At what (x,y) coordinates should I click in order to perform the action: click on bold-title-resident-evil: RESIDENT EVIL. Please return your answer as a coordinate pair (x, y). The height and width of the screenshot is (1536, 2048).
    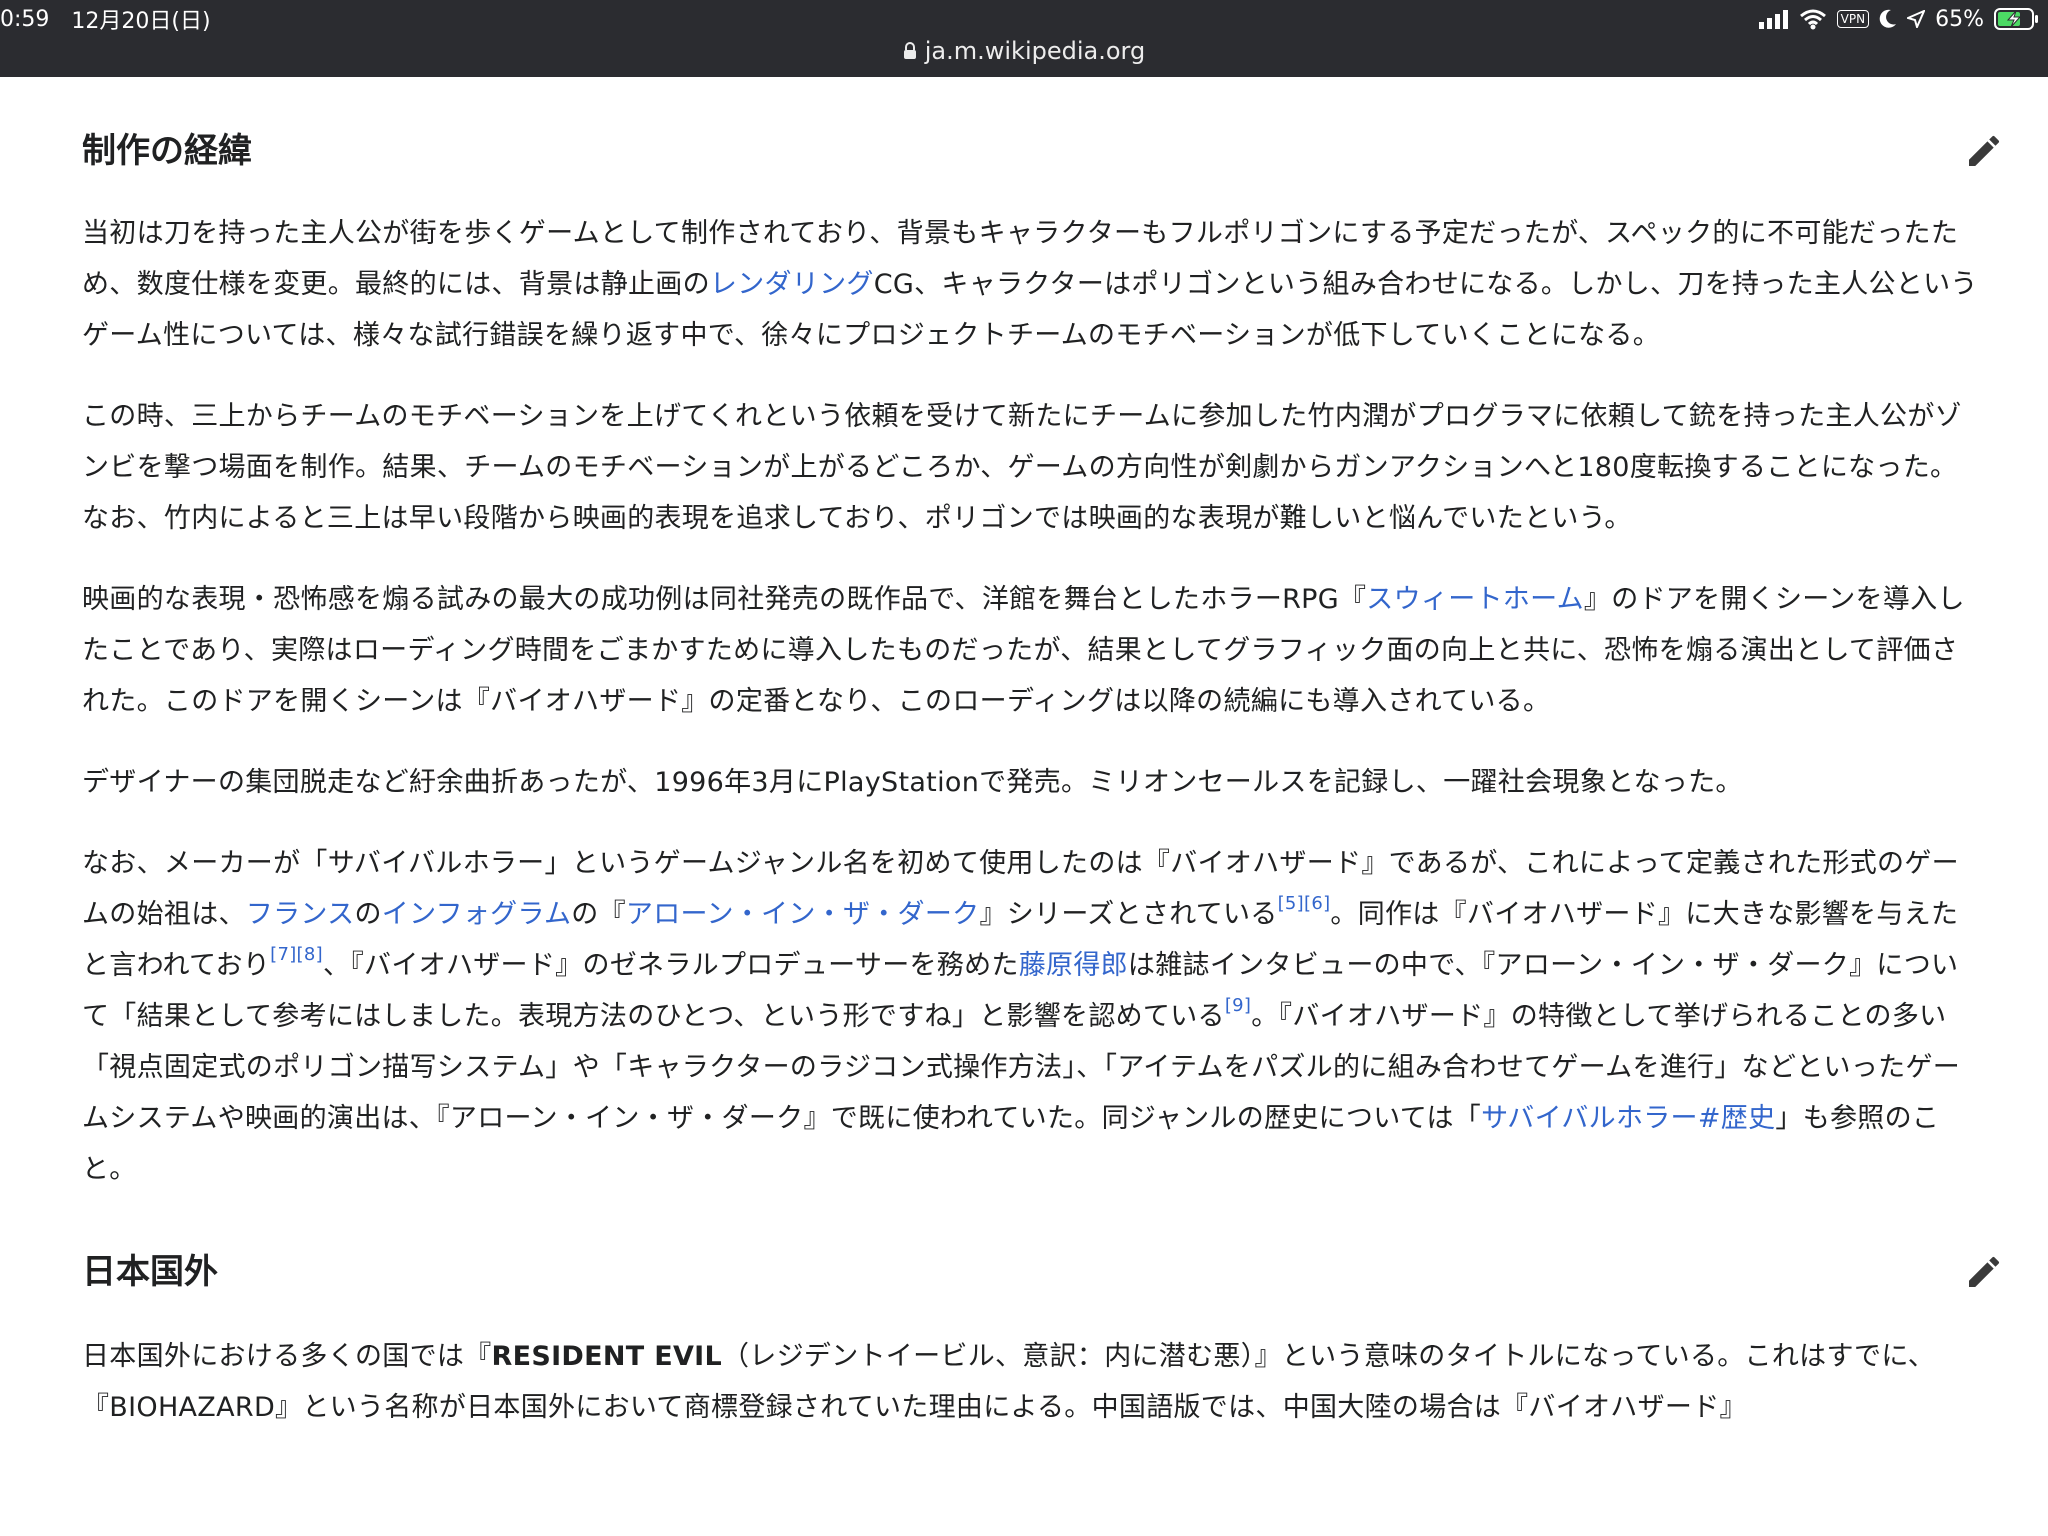
    Looking at the image, I should click on (606, 1356).